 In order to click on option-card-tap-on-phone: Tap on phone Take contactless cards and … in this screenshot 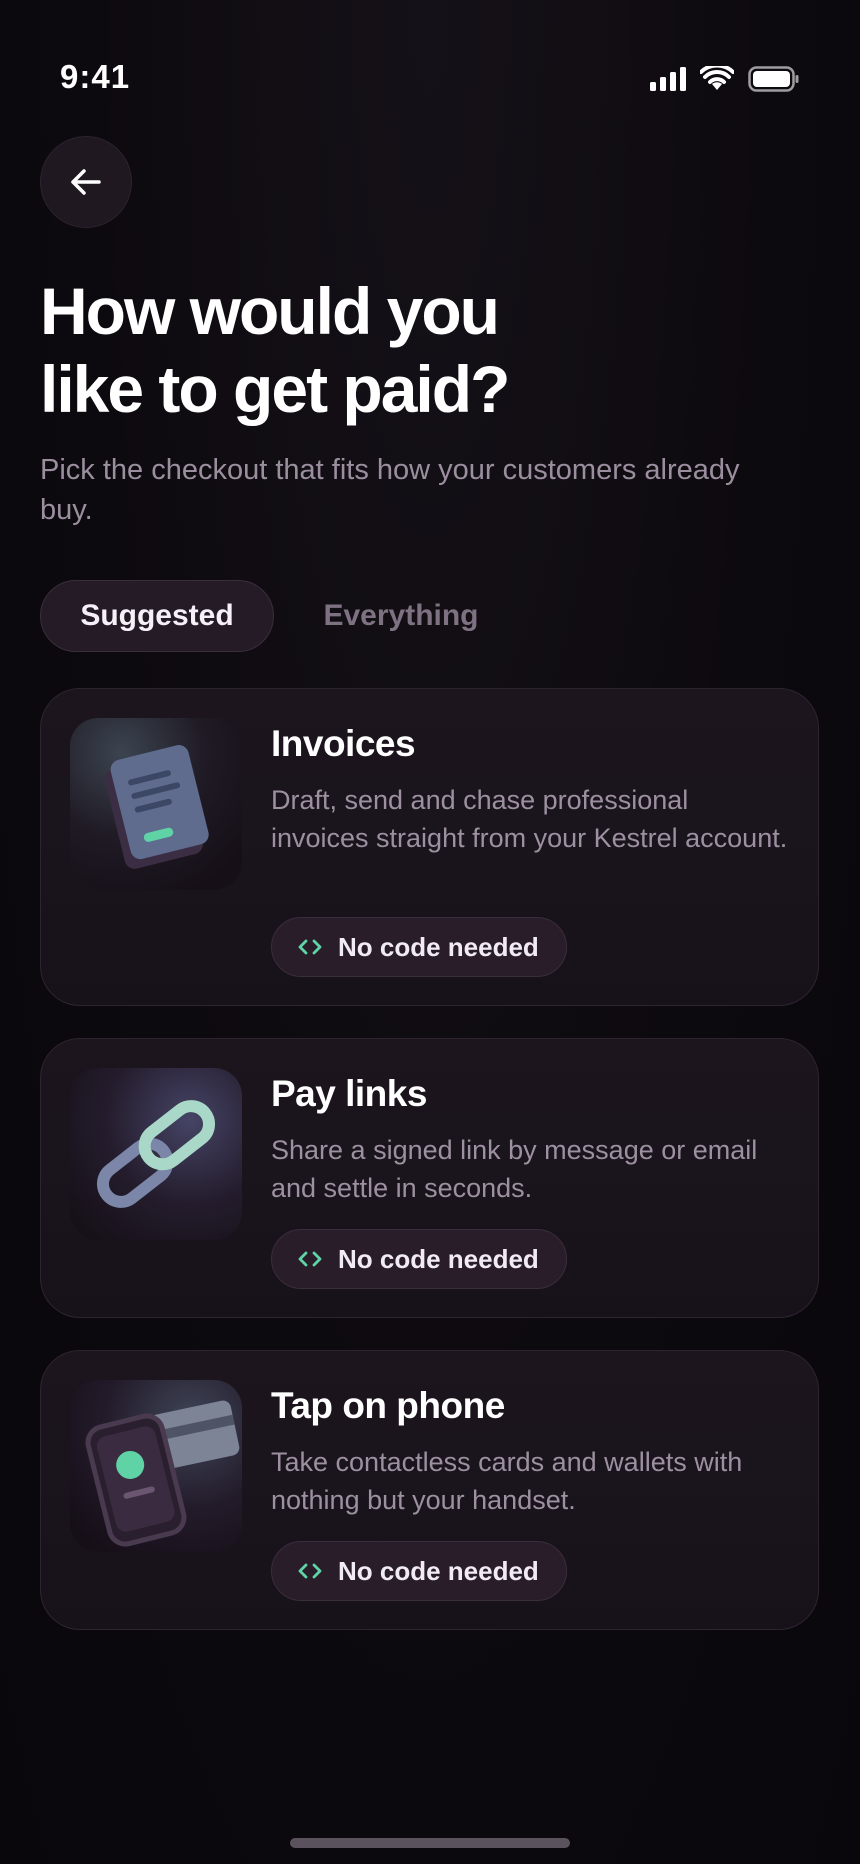, I will do `click(429, 1490)`.